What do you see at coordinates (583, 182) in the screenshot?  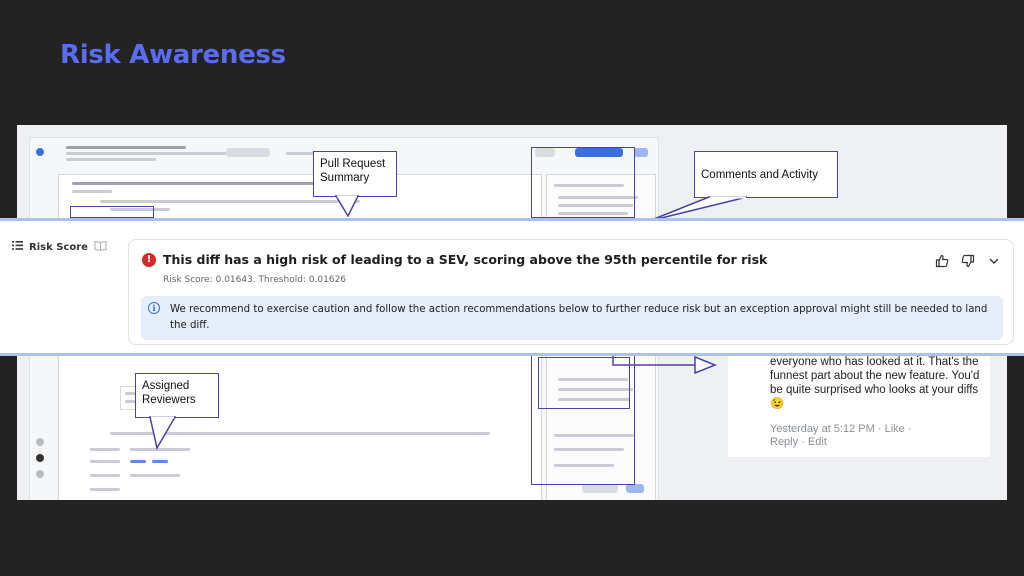 I see `activity-highlight-outline` at bounding box center [583, 182].